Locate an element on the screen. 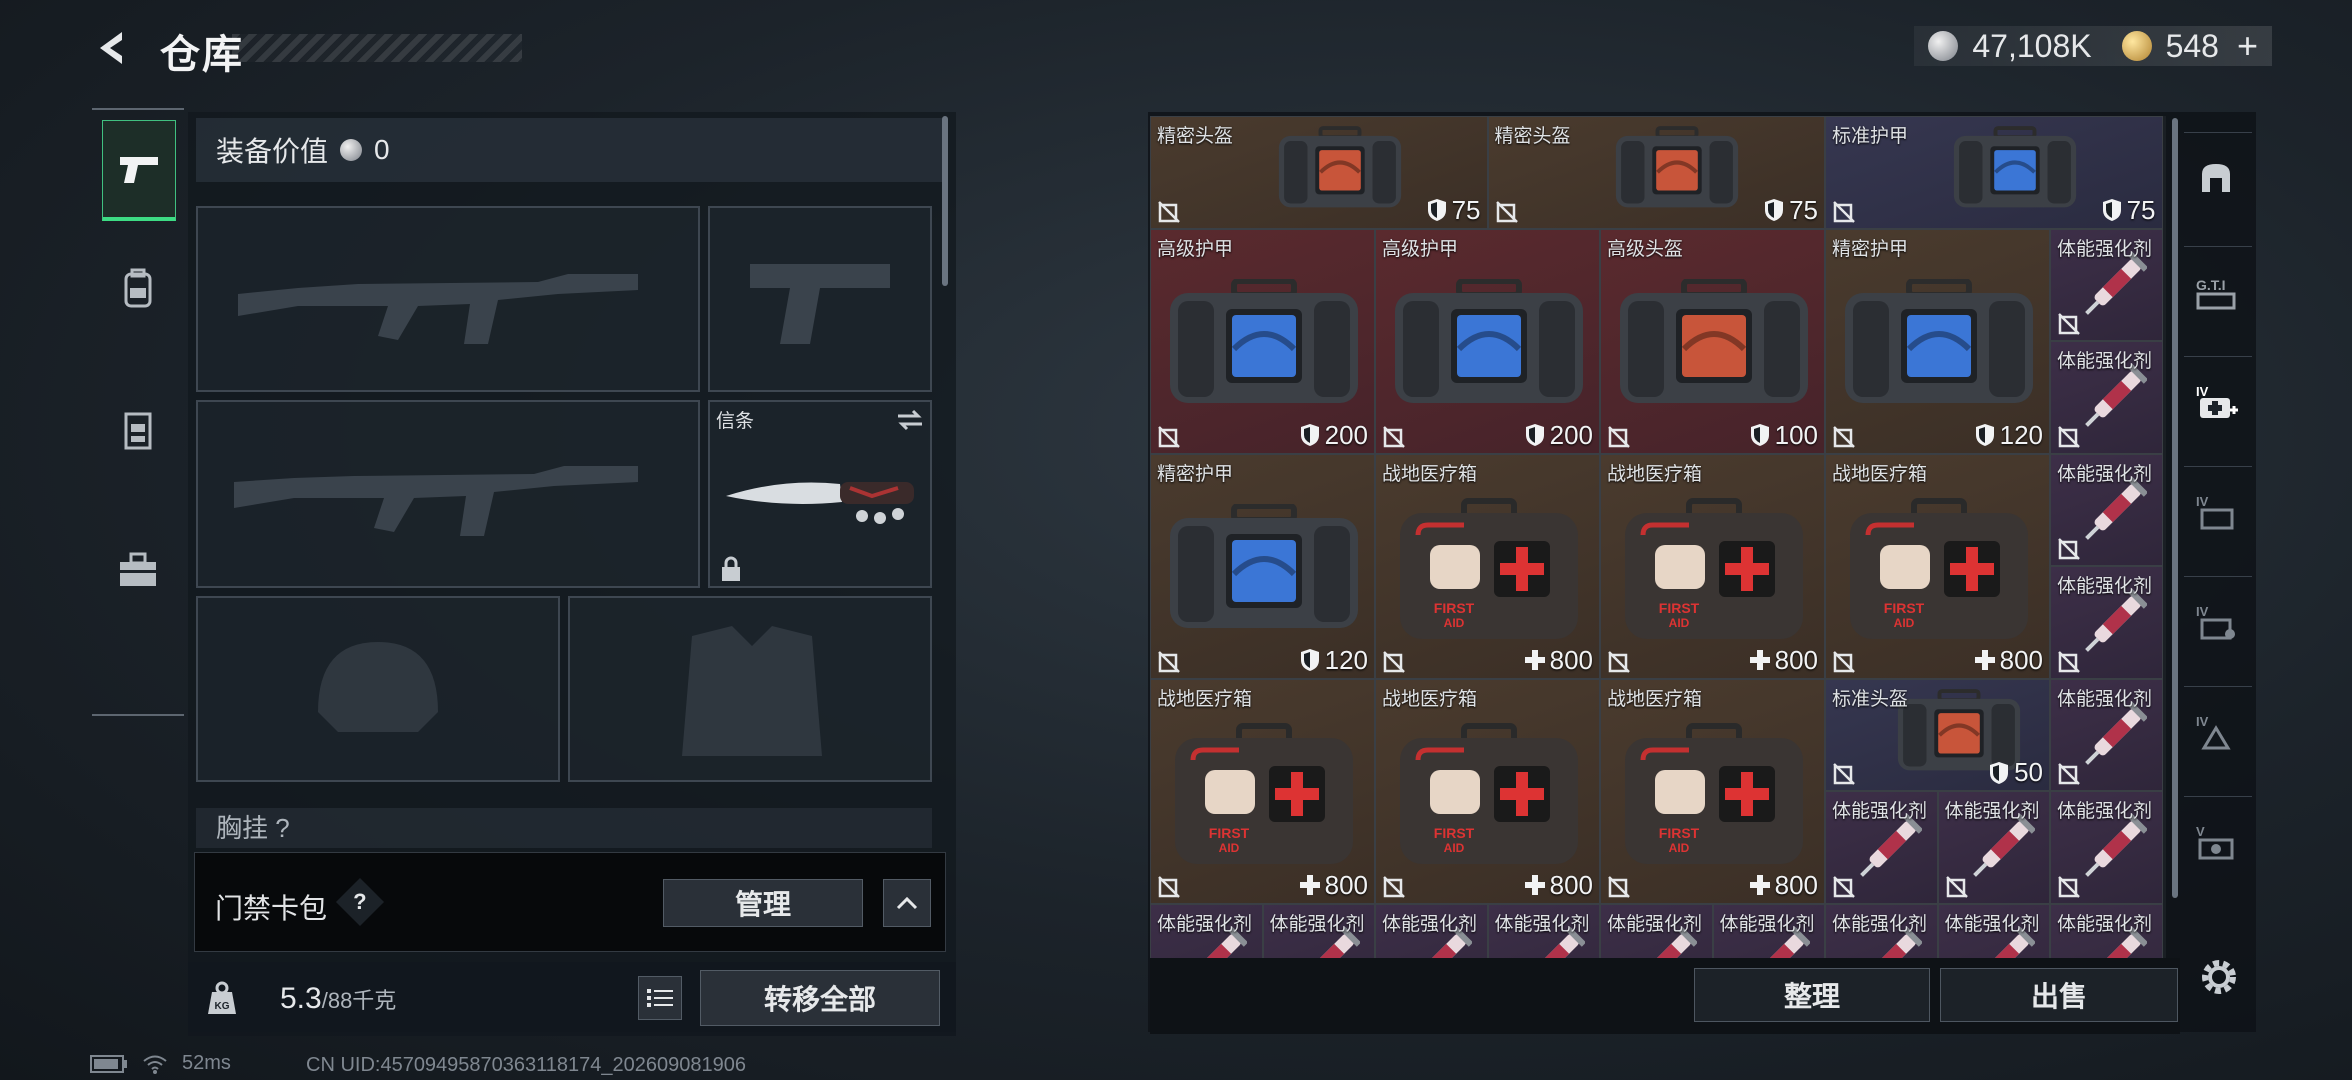 The height and width of the screenshot is (1080, 2352). container-tabs-rail: G.T.I IV IV IV IV V is located at coordinates (2218, 536).